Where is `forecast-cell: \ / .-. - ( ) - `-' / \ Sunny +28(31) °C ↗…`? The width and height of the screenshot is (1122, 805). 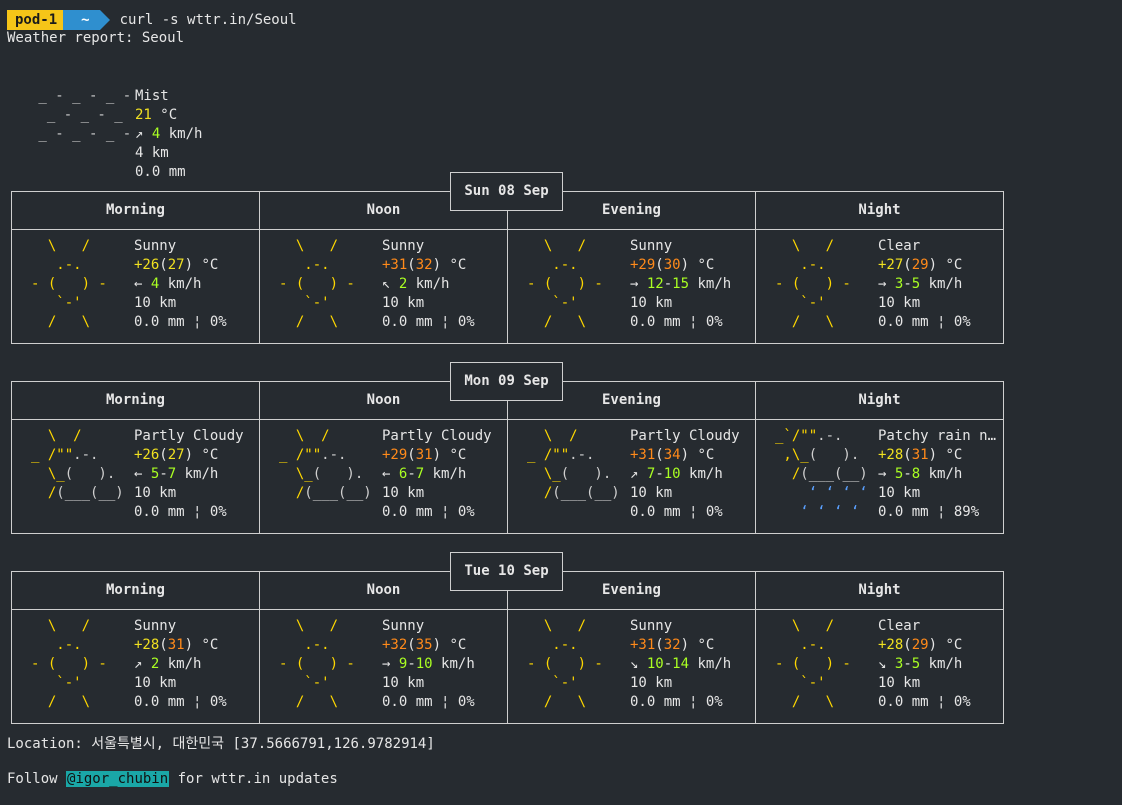
forecast-cell: \ / .-. - ( ) - `-' / \ Sunny +28(31) °C ↗… is located at coordinates (134, 659).